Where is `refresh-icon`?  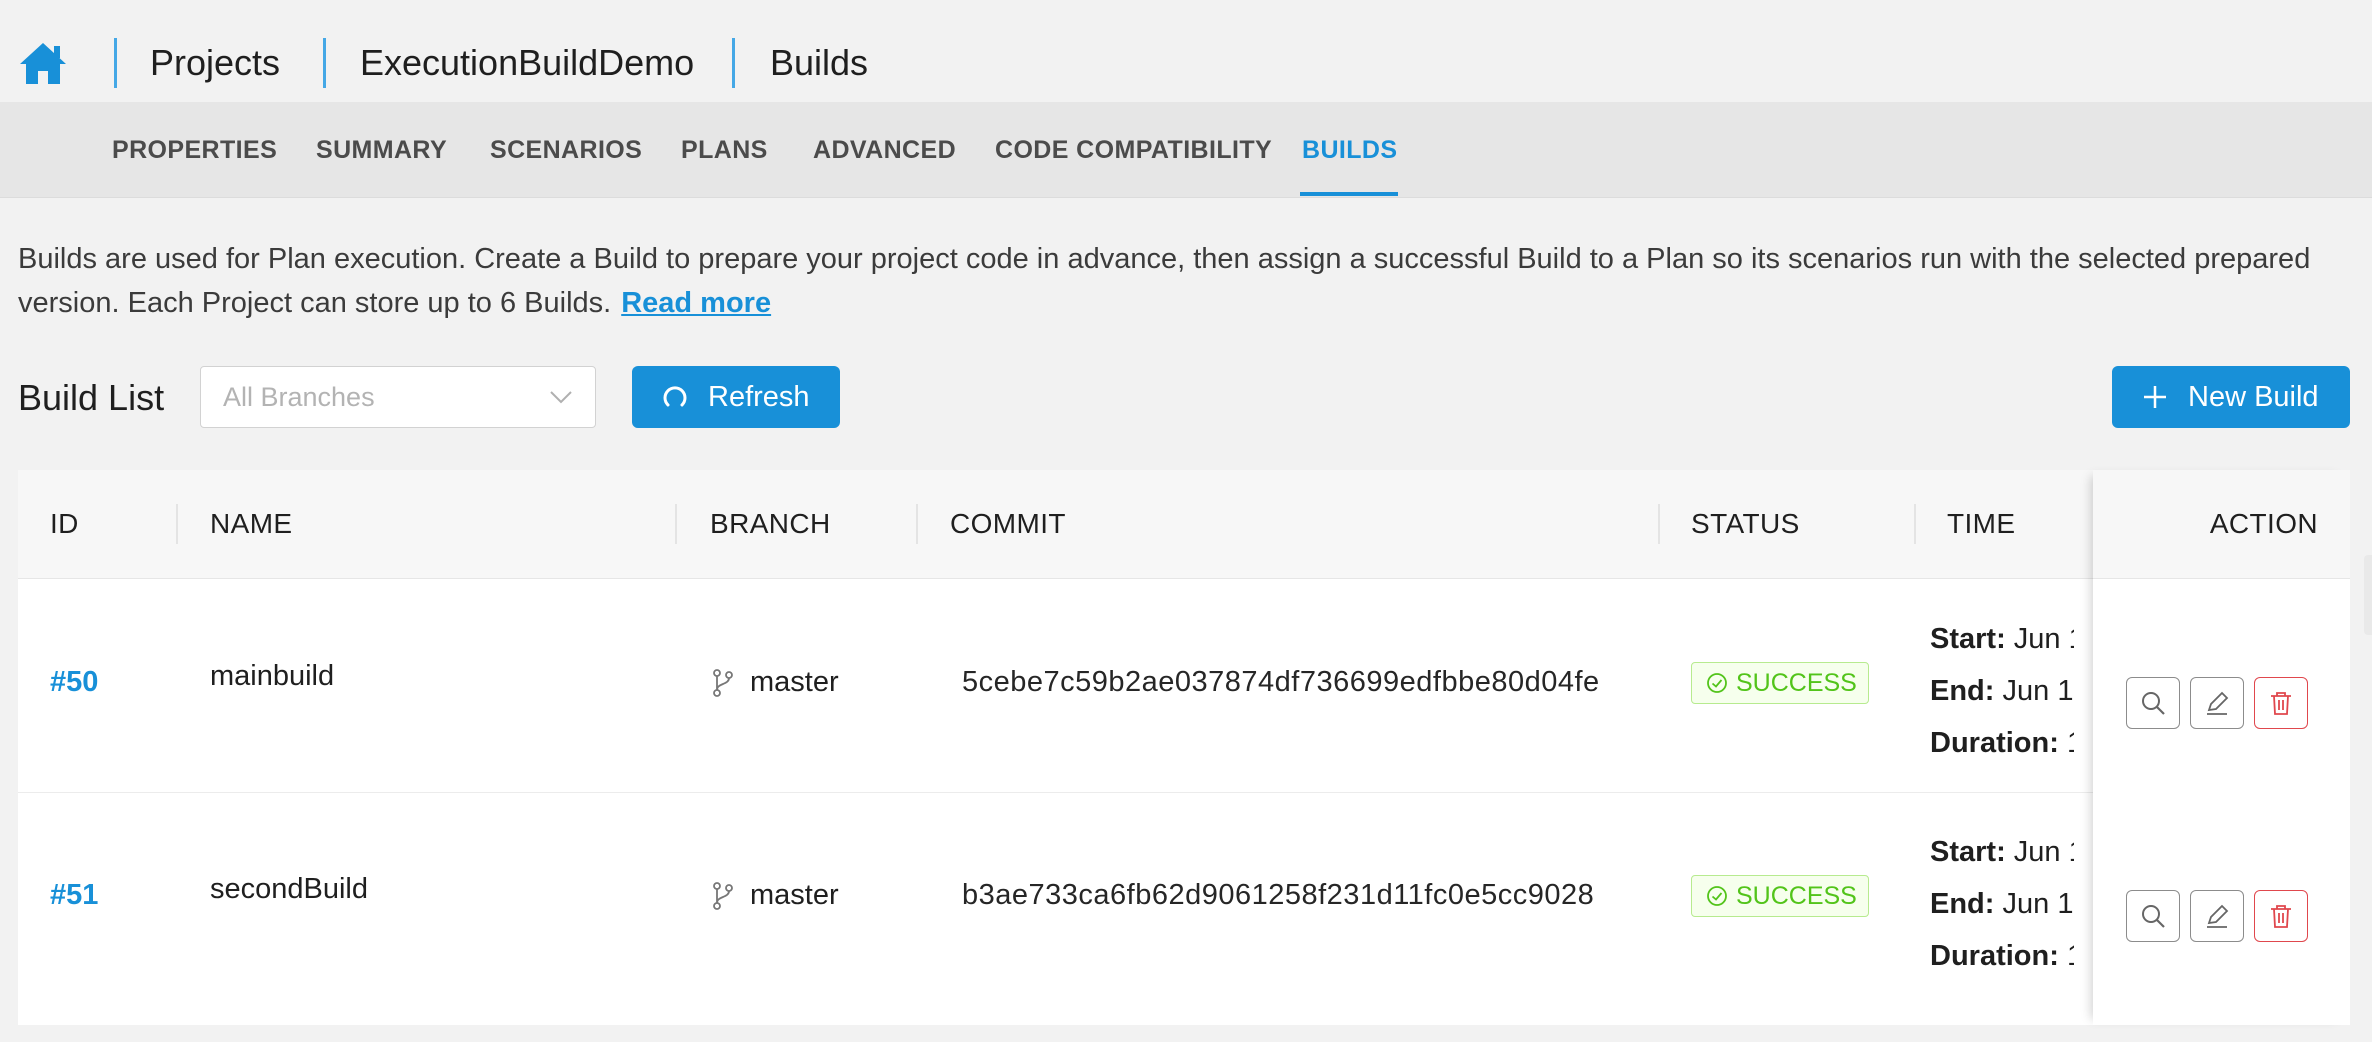 refresh-icon is located at coordinates (675, 396).